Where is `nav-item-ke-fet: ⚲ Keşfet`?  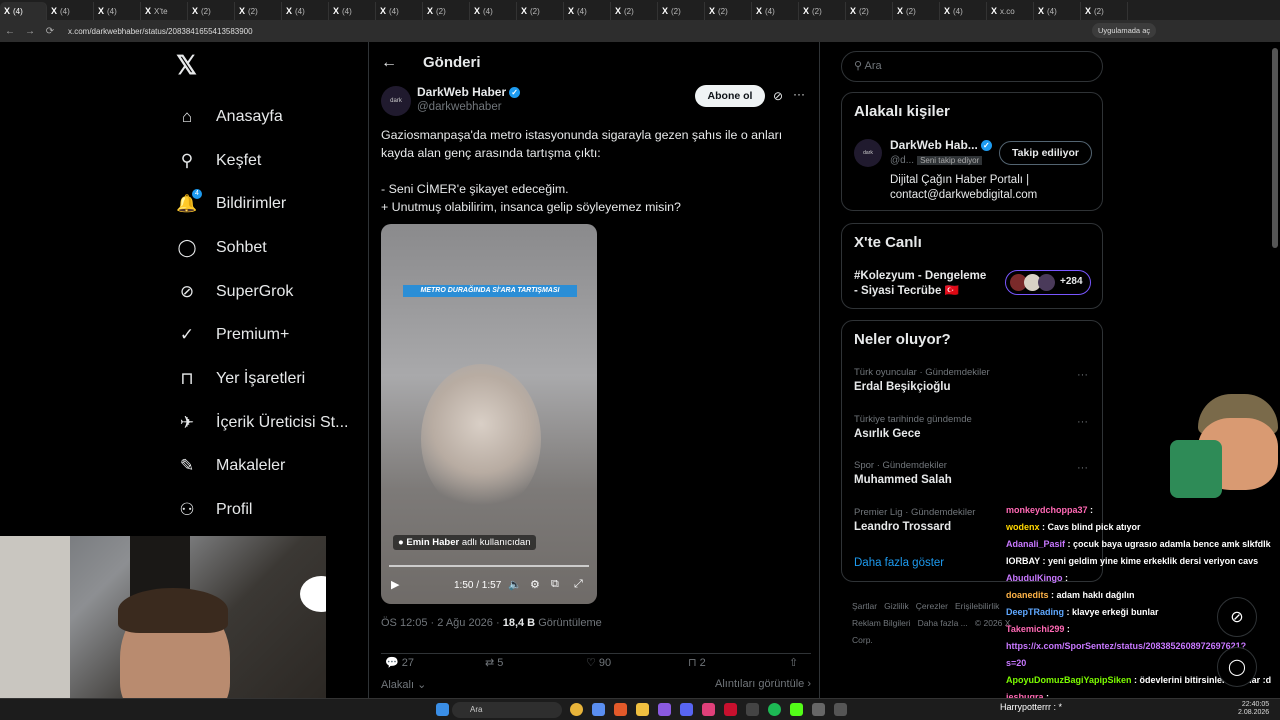
nav-item-ke-fet: ⚲ Keşfet is located at coordinates (270, 161).